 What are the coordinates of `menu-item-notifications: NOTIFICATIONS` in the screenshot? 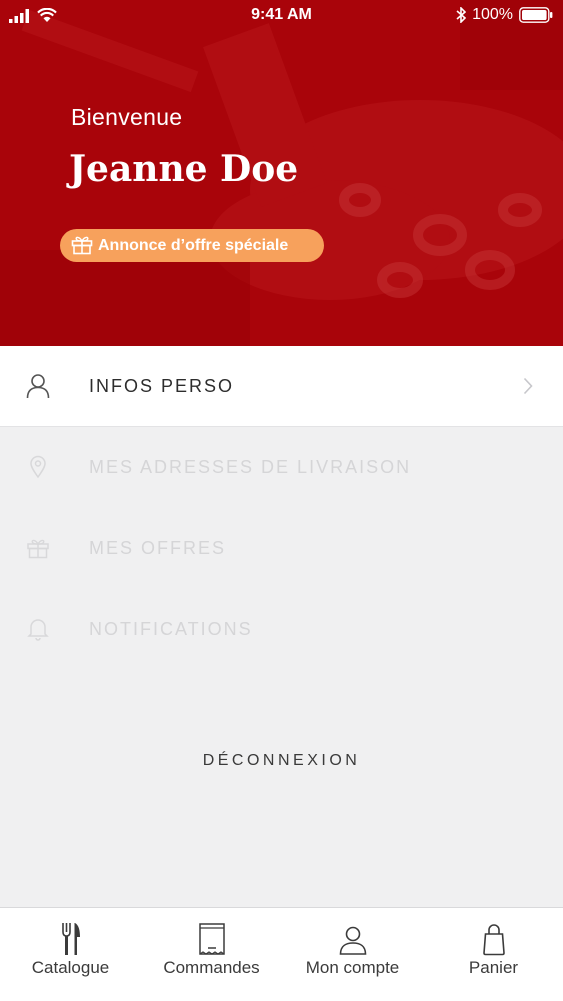 It's located at (281, 629).